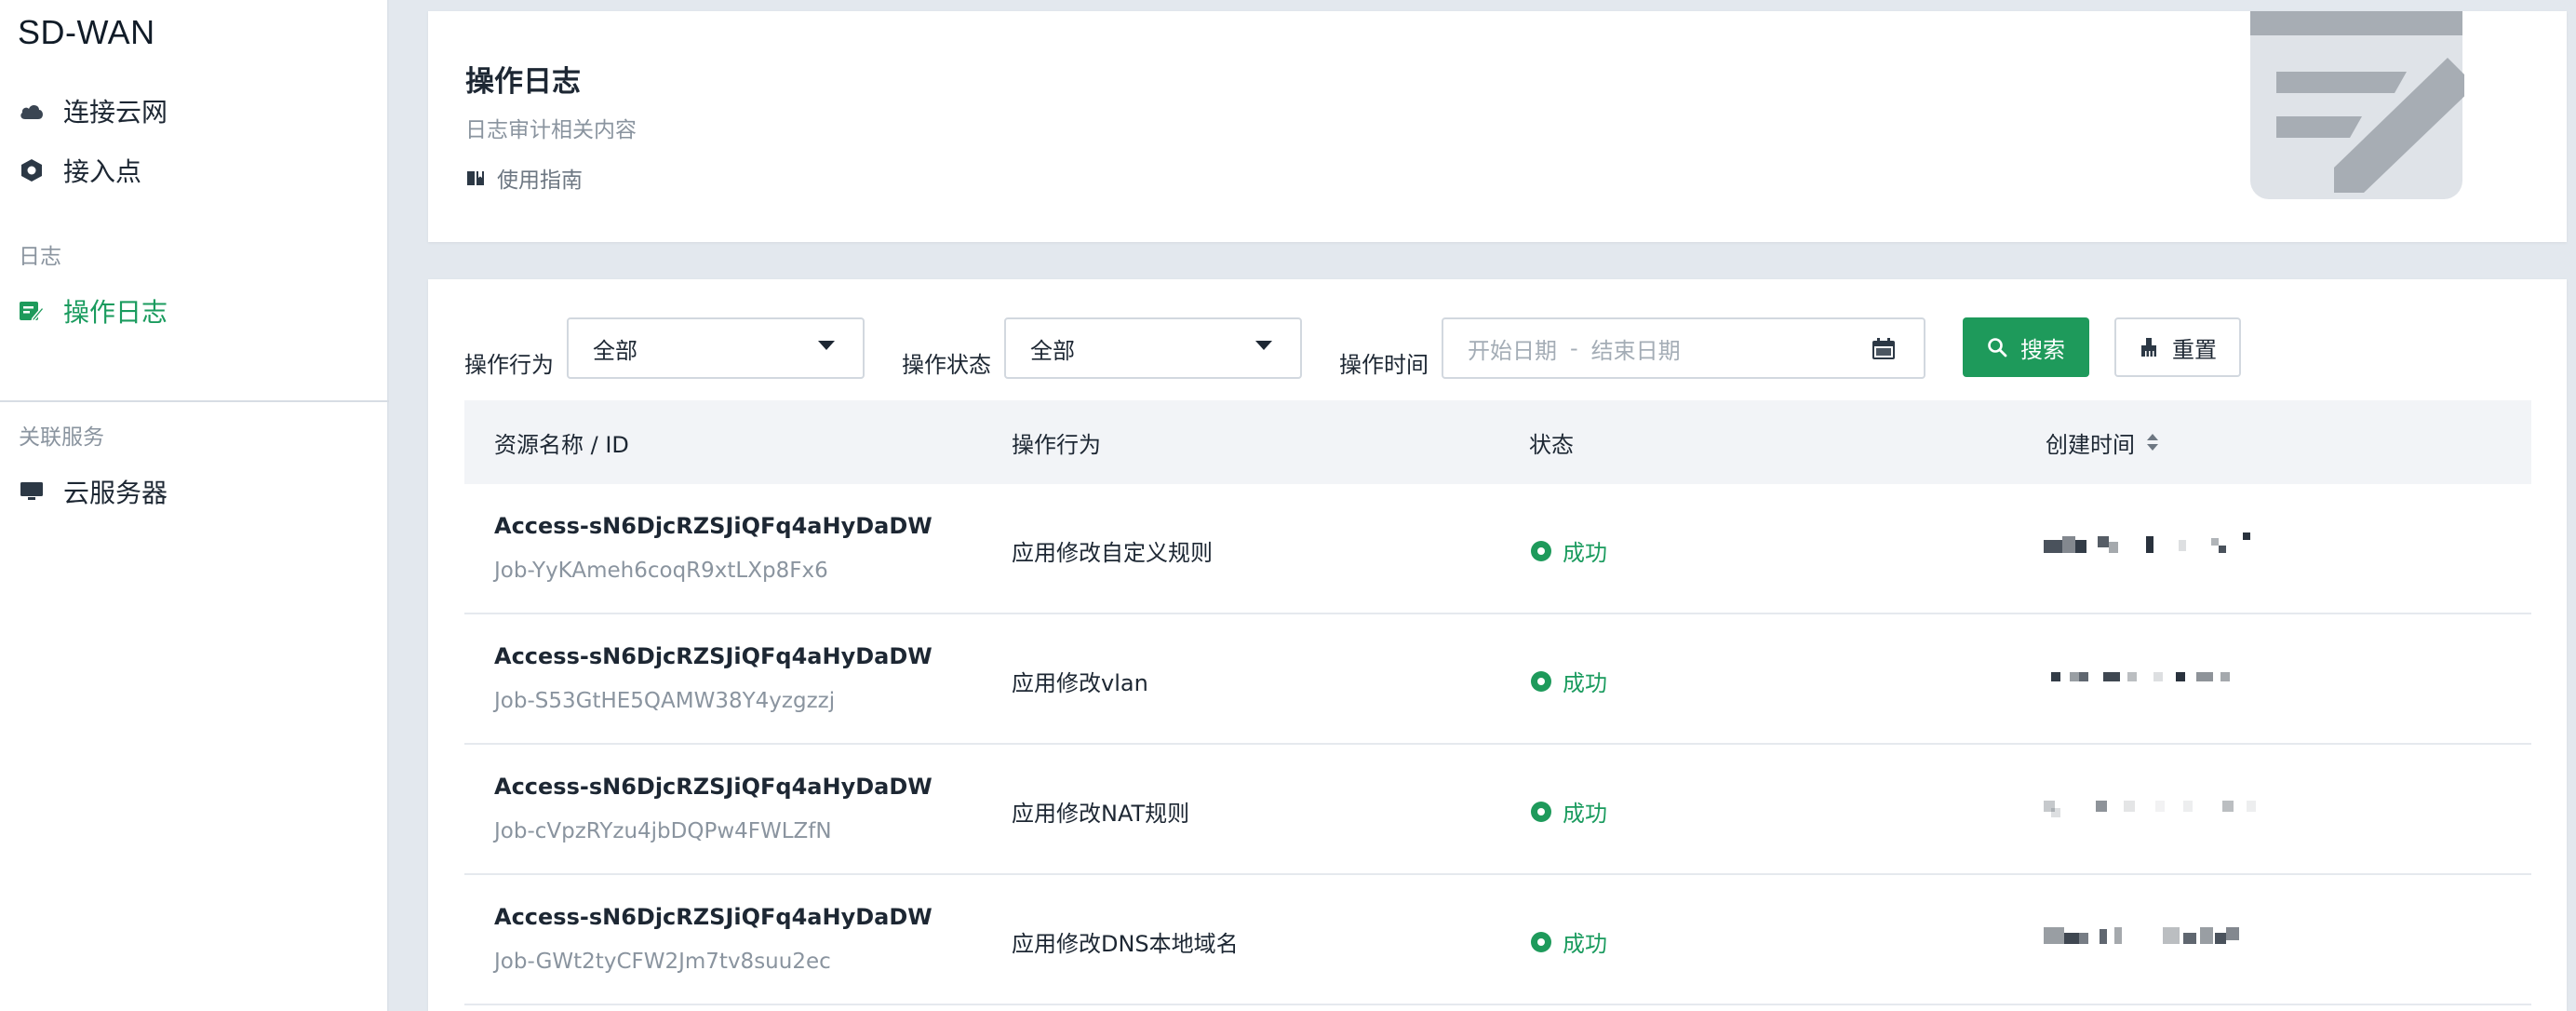 This screenshot has width=2576, height=1011. I want to click on action-cell: 应用修改自定义规则, so click(1112, 553).